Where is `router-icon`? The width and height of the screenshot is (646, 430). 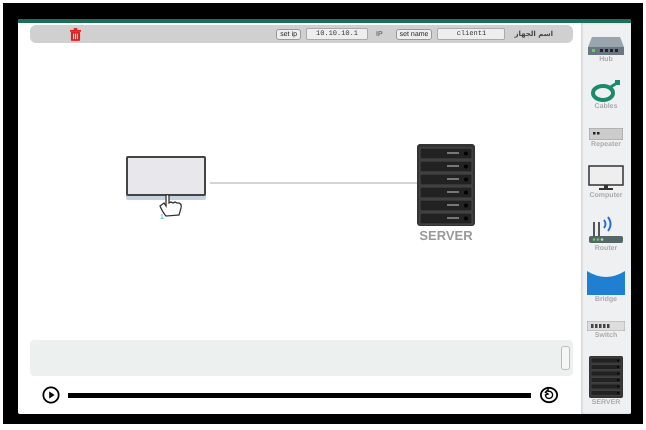 router-icon is located at coordinates (606, 230).